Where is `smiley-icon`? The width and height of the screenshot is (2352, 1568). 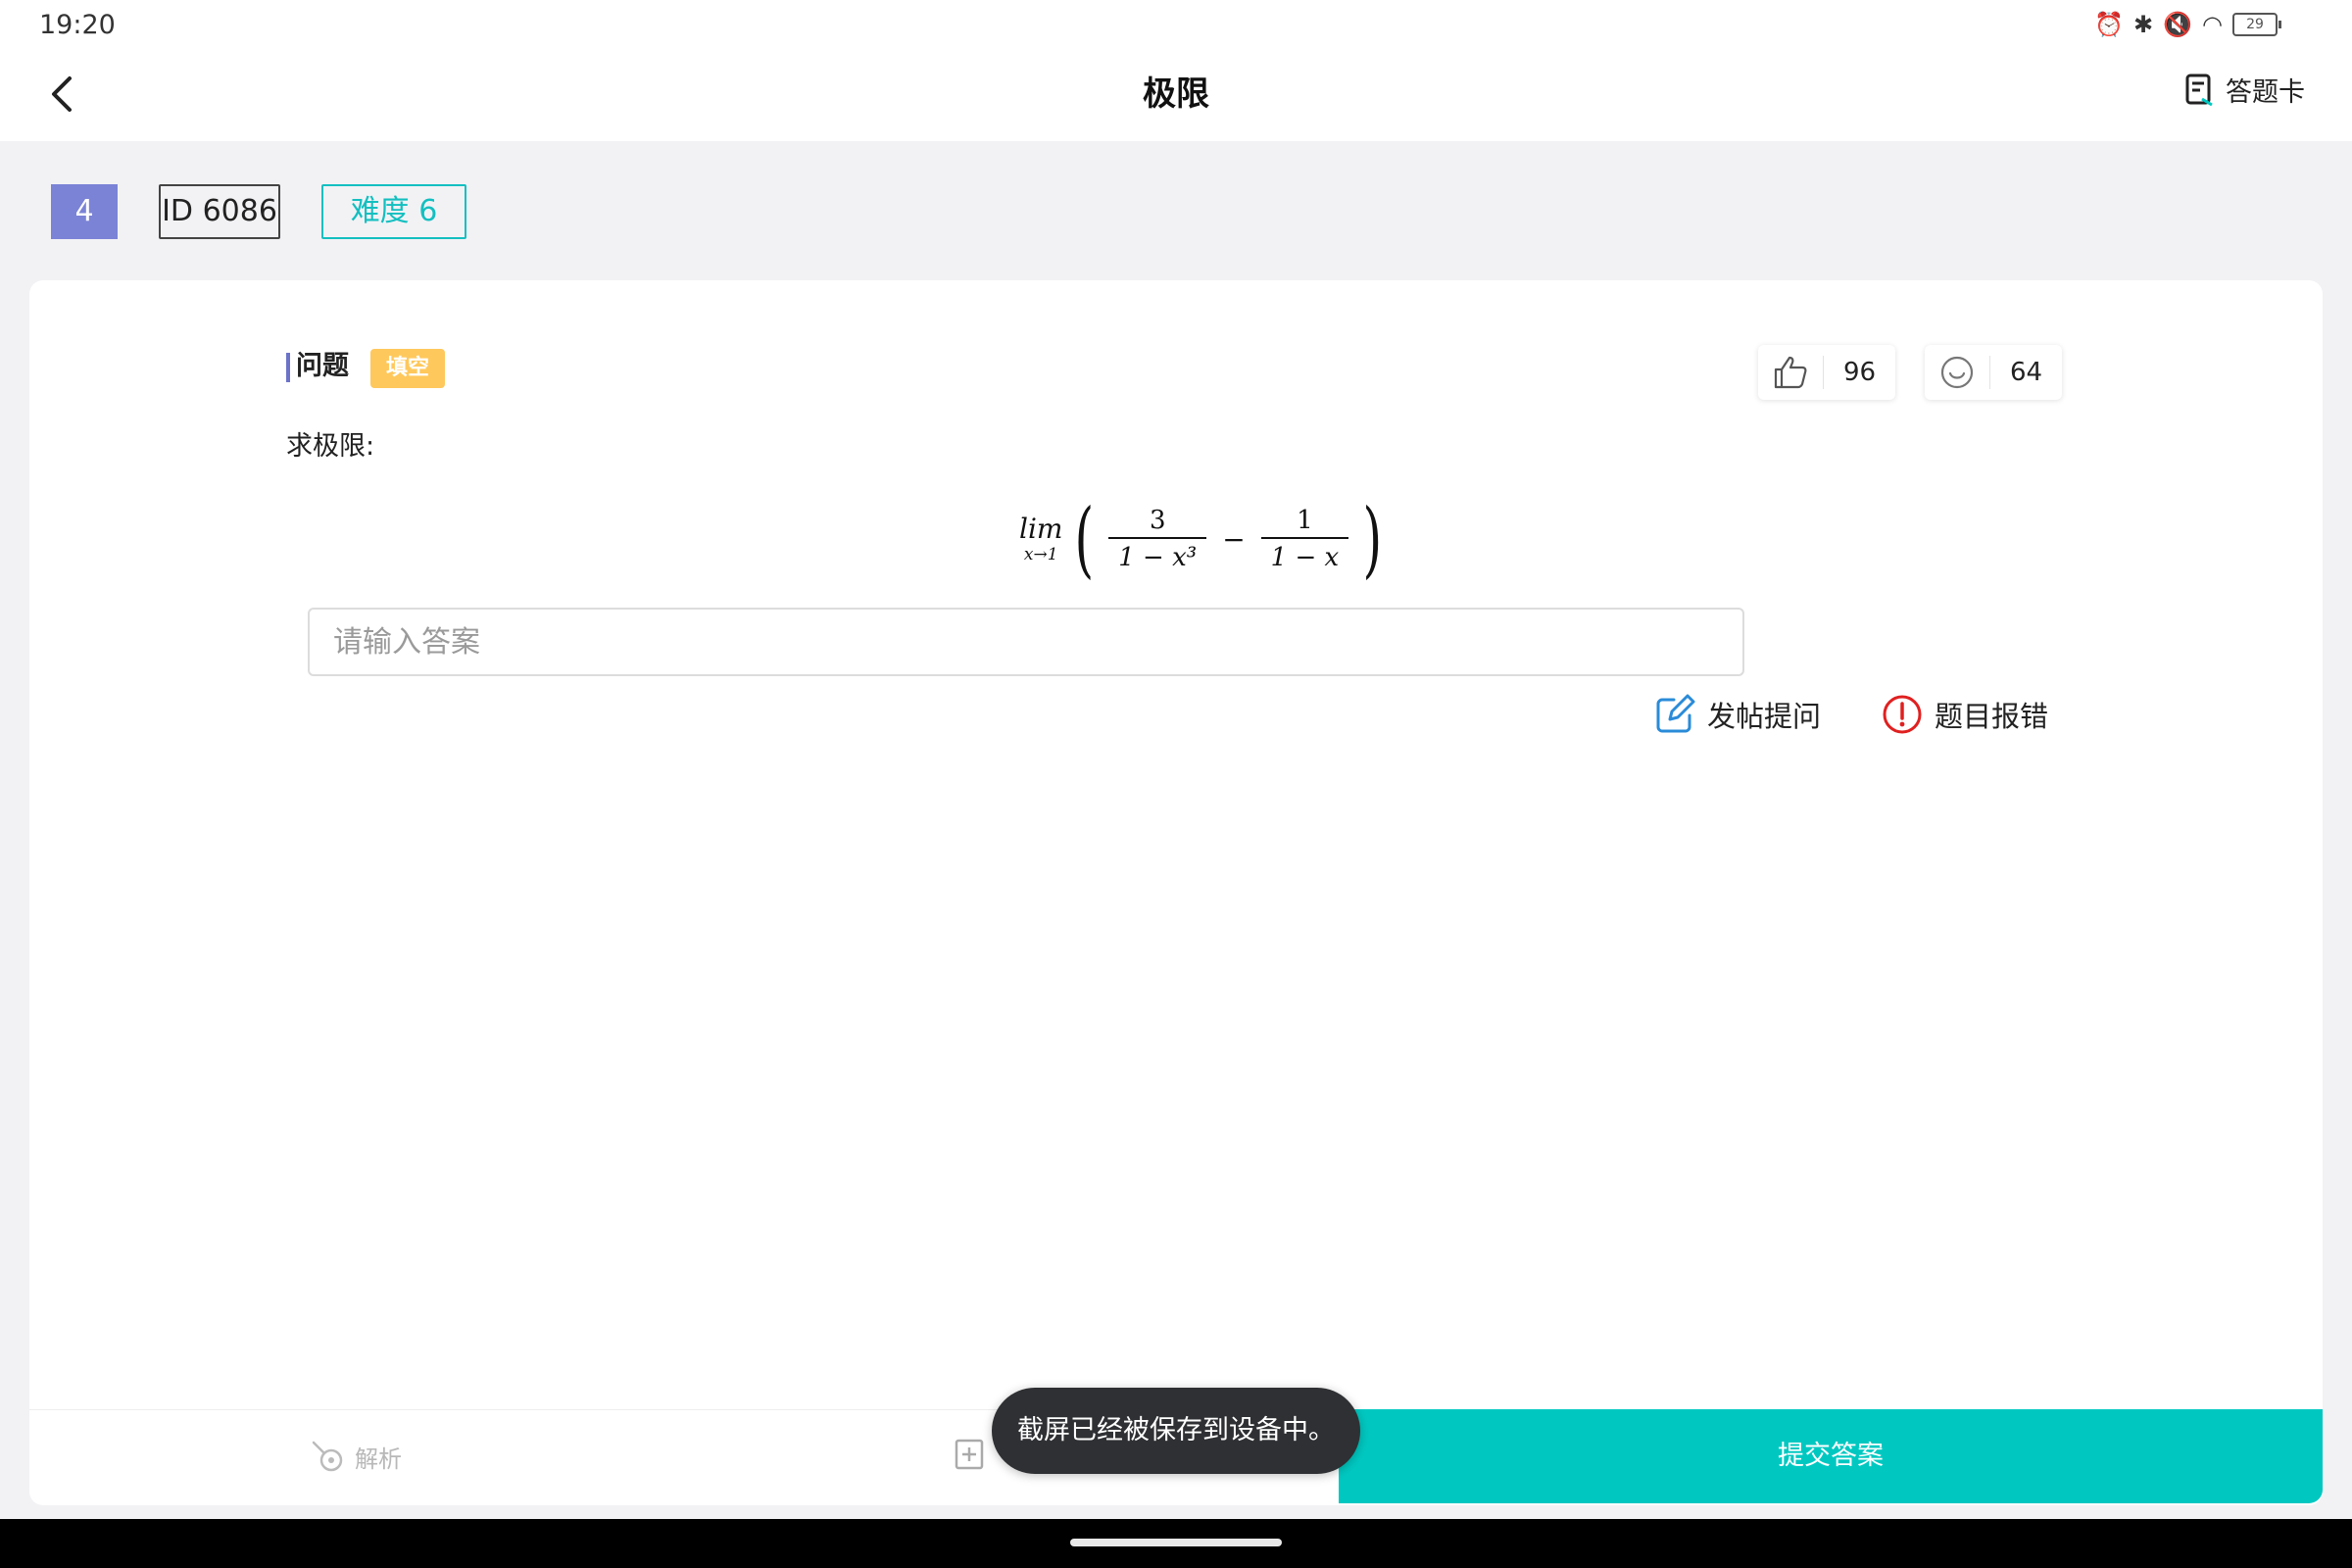
smiley-icon is located at coordinates (1957, 372).